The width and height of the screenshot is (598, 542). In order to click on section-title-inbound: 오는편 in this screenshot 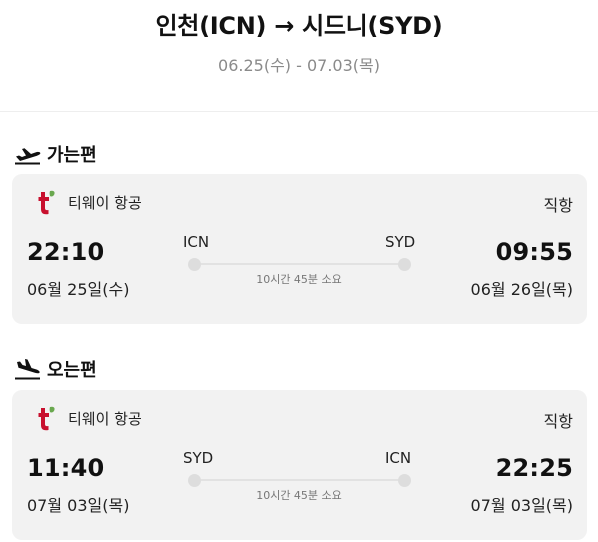, I will do `click(55, 369)`.